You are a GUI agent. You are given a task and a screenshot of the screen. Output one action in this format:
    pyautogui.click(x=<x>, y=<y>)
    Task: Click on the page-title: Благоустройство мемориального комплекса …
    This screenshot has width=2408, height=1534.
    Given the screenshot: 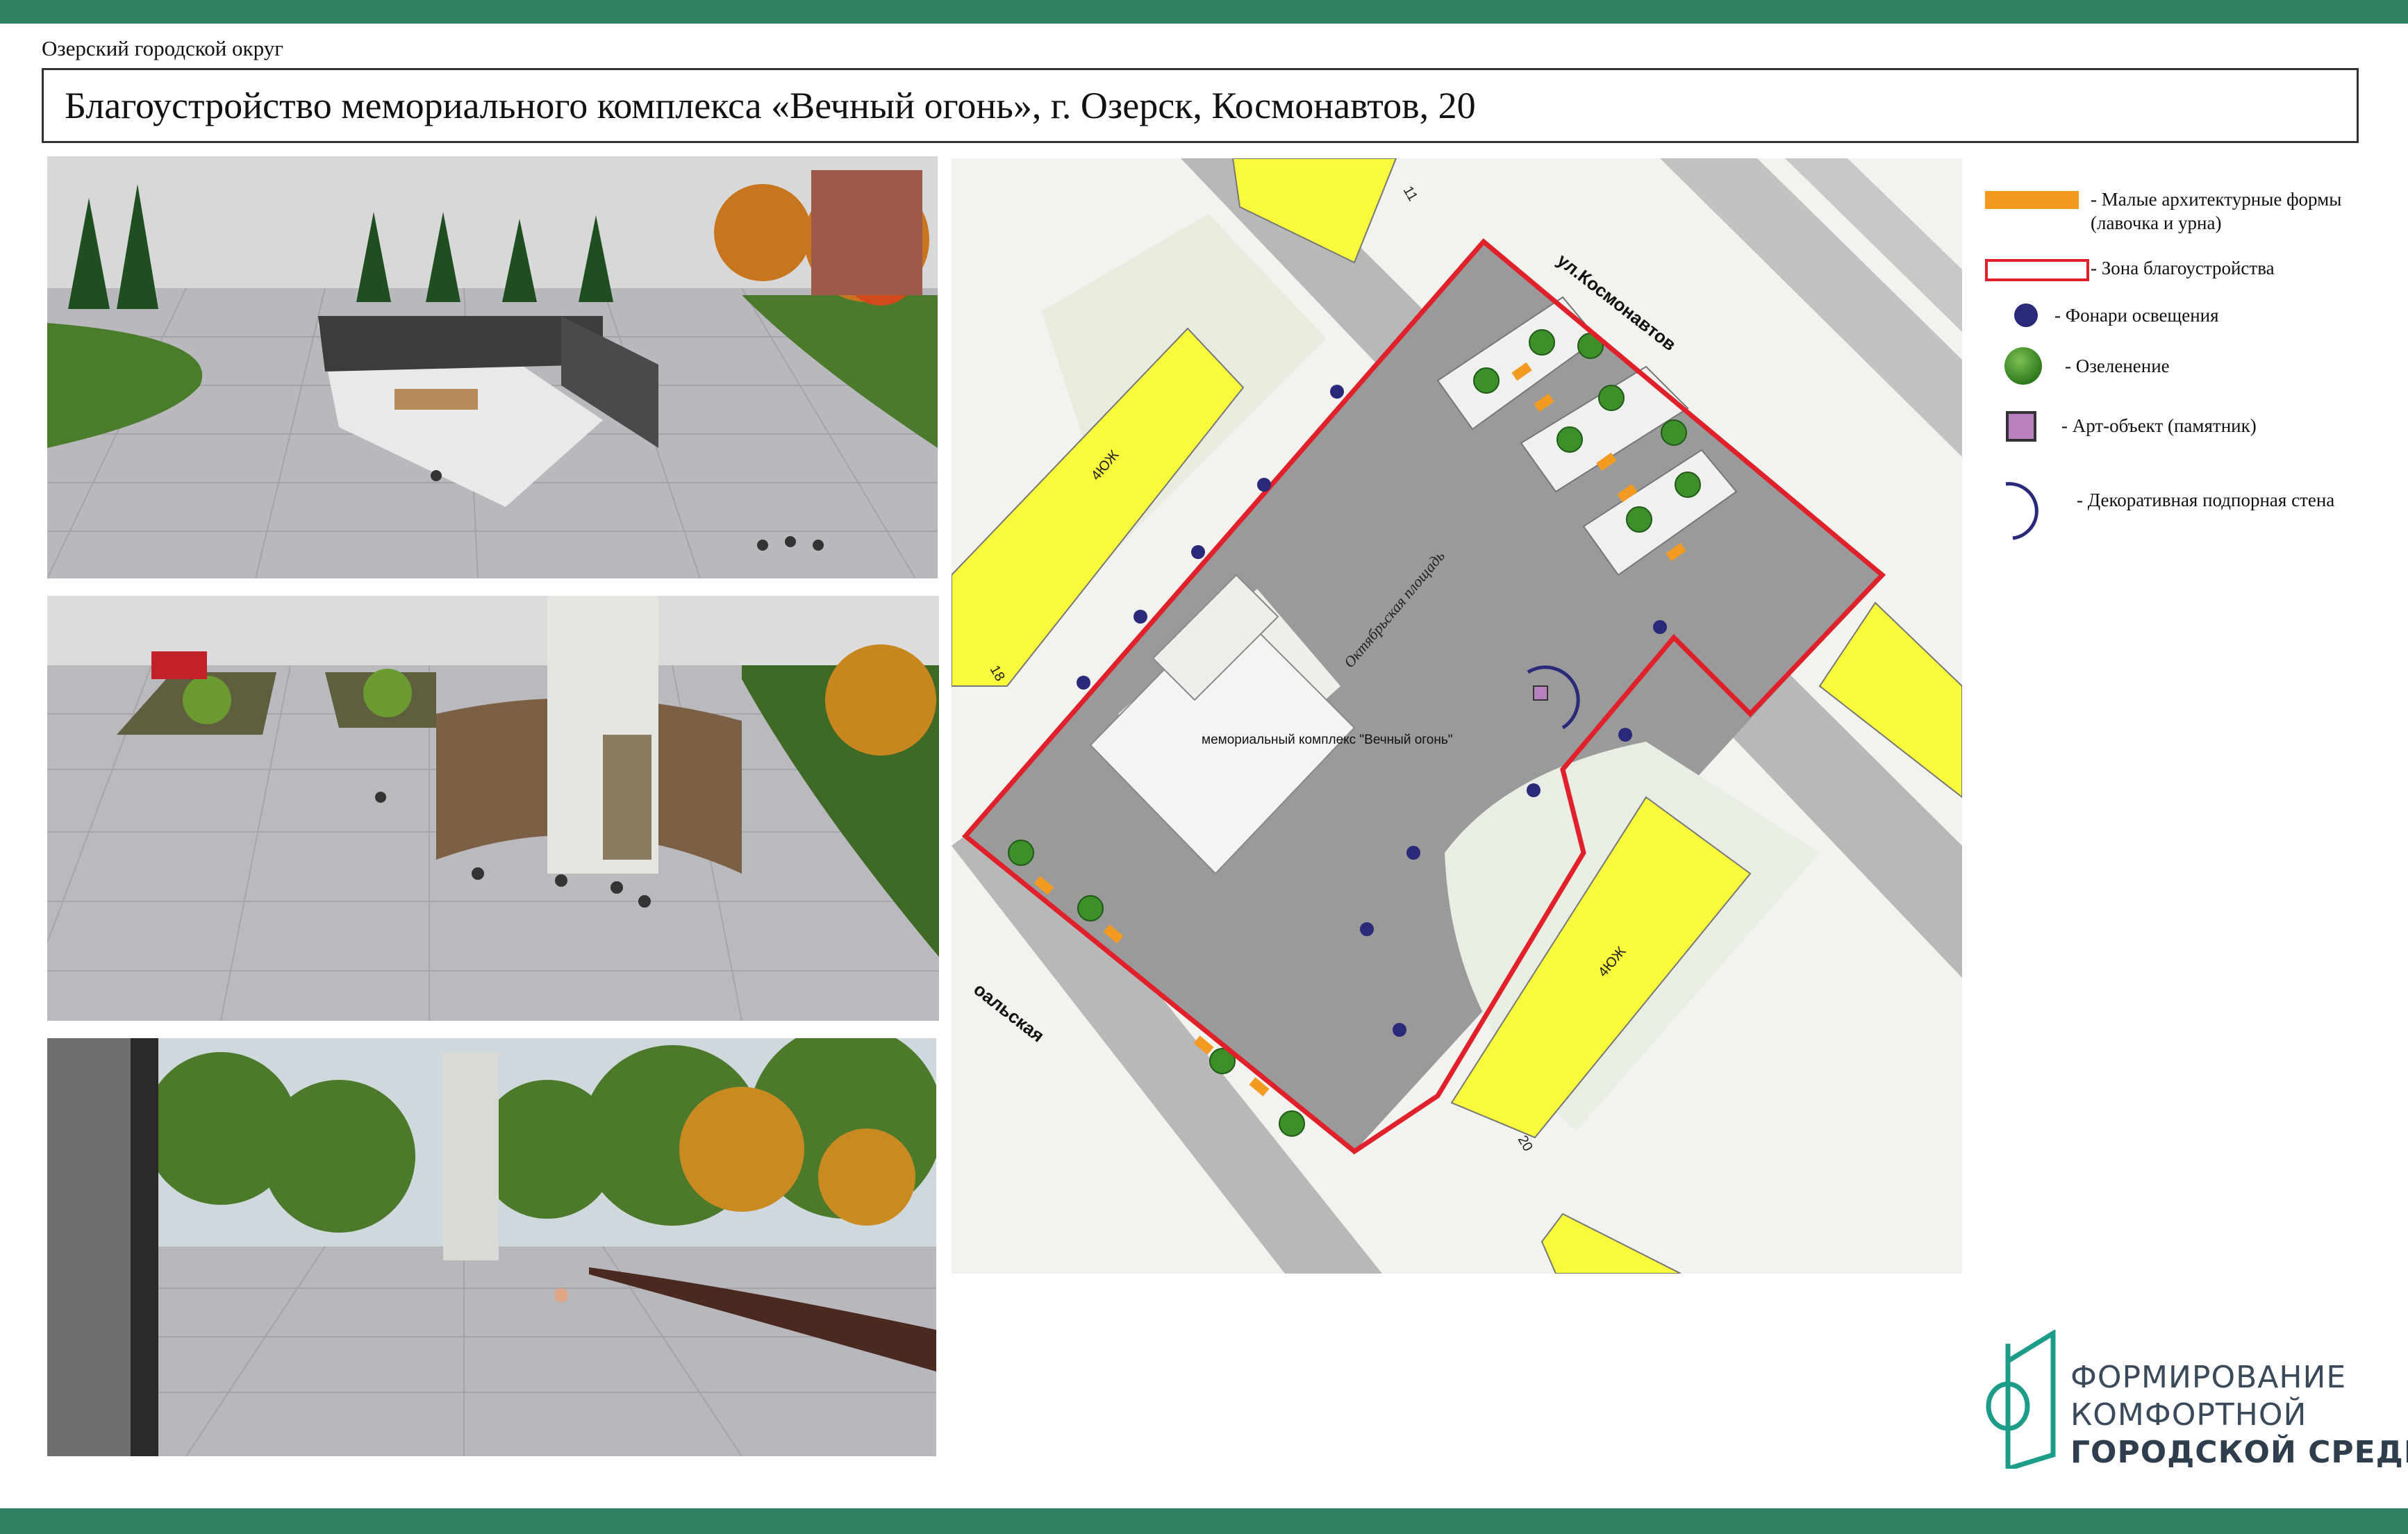 What is the action you would take?
    pyautogui.click(x=770, y=106)
    